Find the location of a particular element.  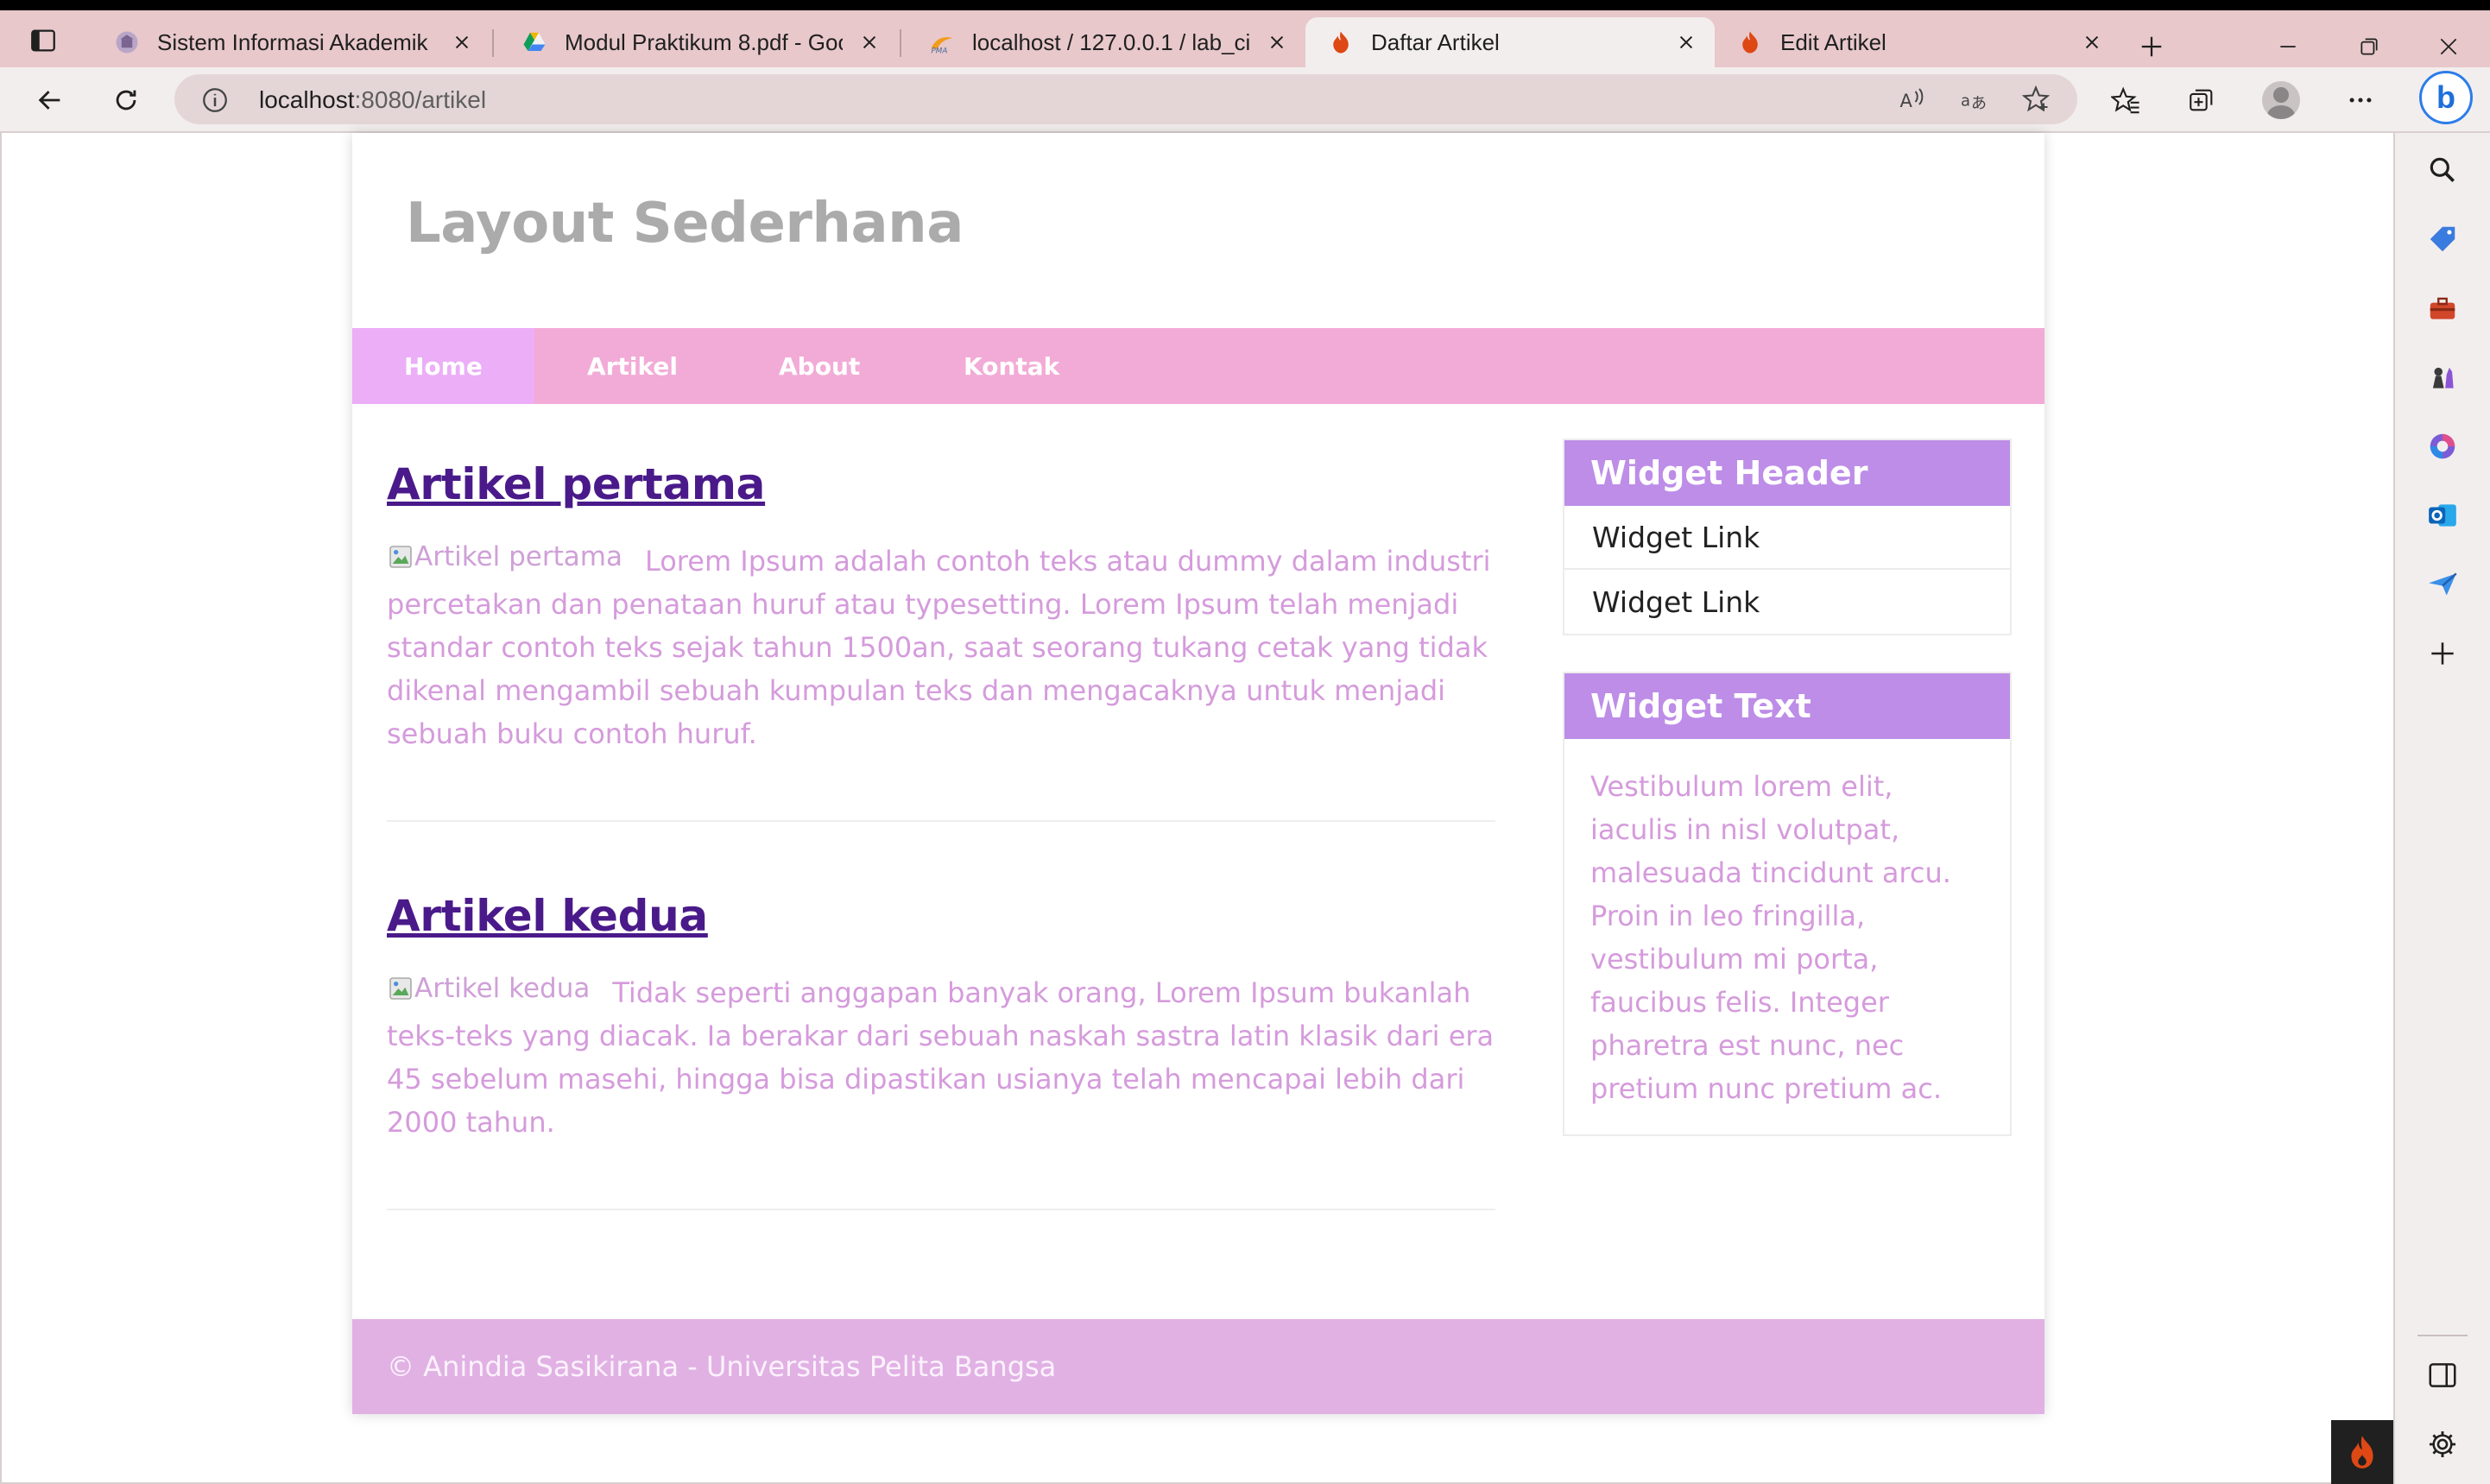

tab-actions-button is located at coordinates (43, 40).